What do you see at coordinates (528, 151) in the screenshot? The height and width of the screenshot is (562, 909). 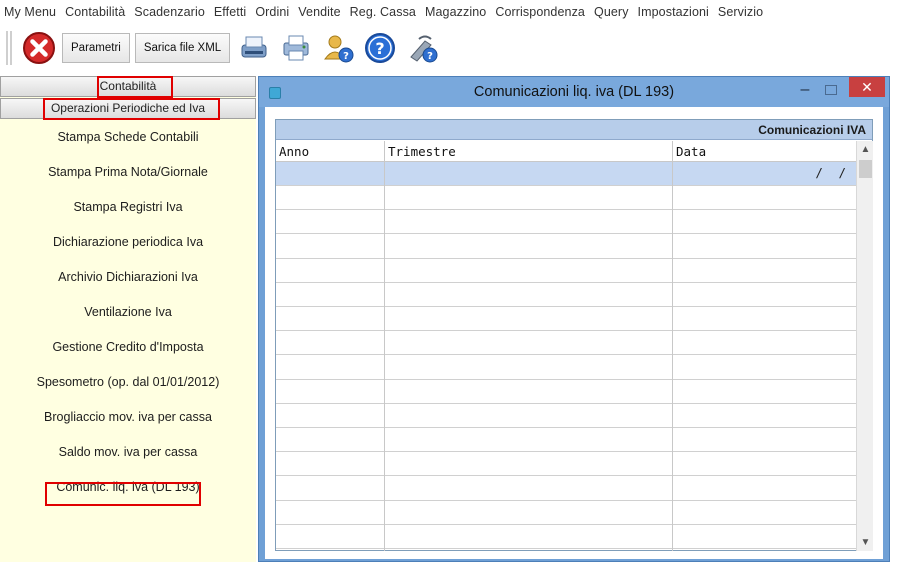 I see `column-header-trimestre: Trimestre` at bounding box center [528, 151].